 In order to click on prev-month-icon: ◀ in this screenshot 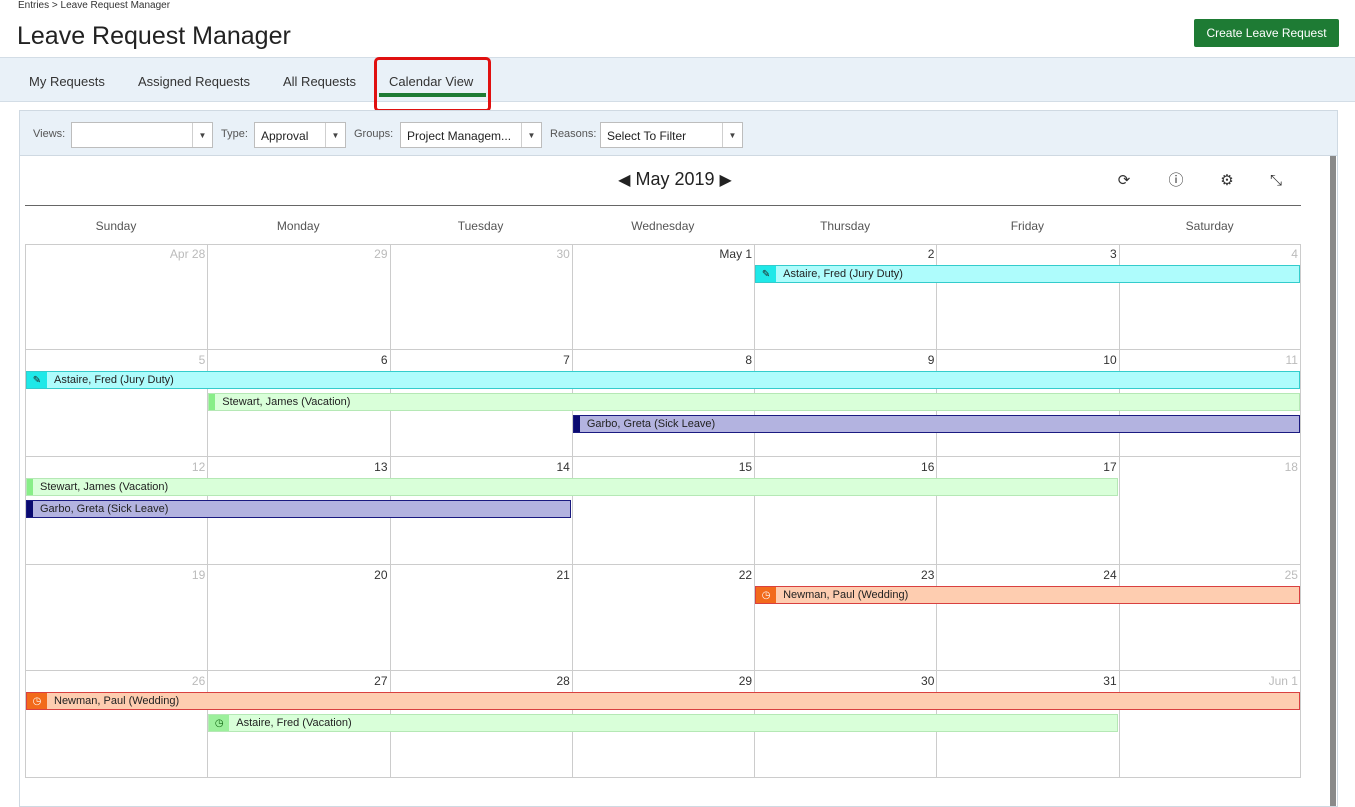, I will do `click(624, 180)`.